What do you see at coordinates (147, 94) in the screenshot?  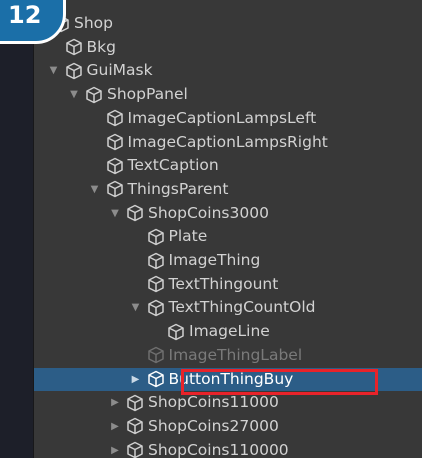 I see `hierarchy-item-label: ShopPanel` at bounding box center [147, 94].